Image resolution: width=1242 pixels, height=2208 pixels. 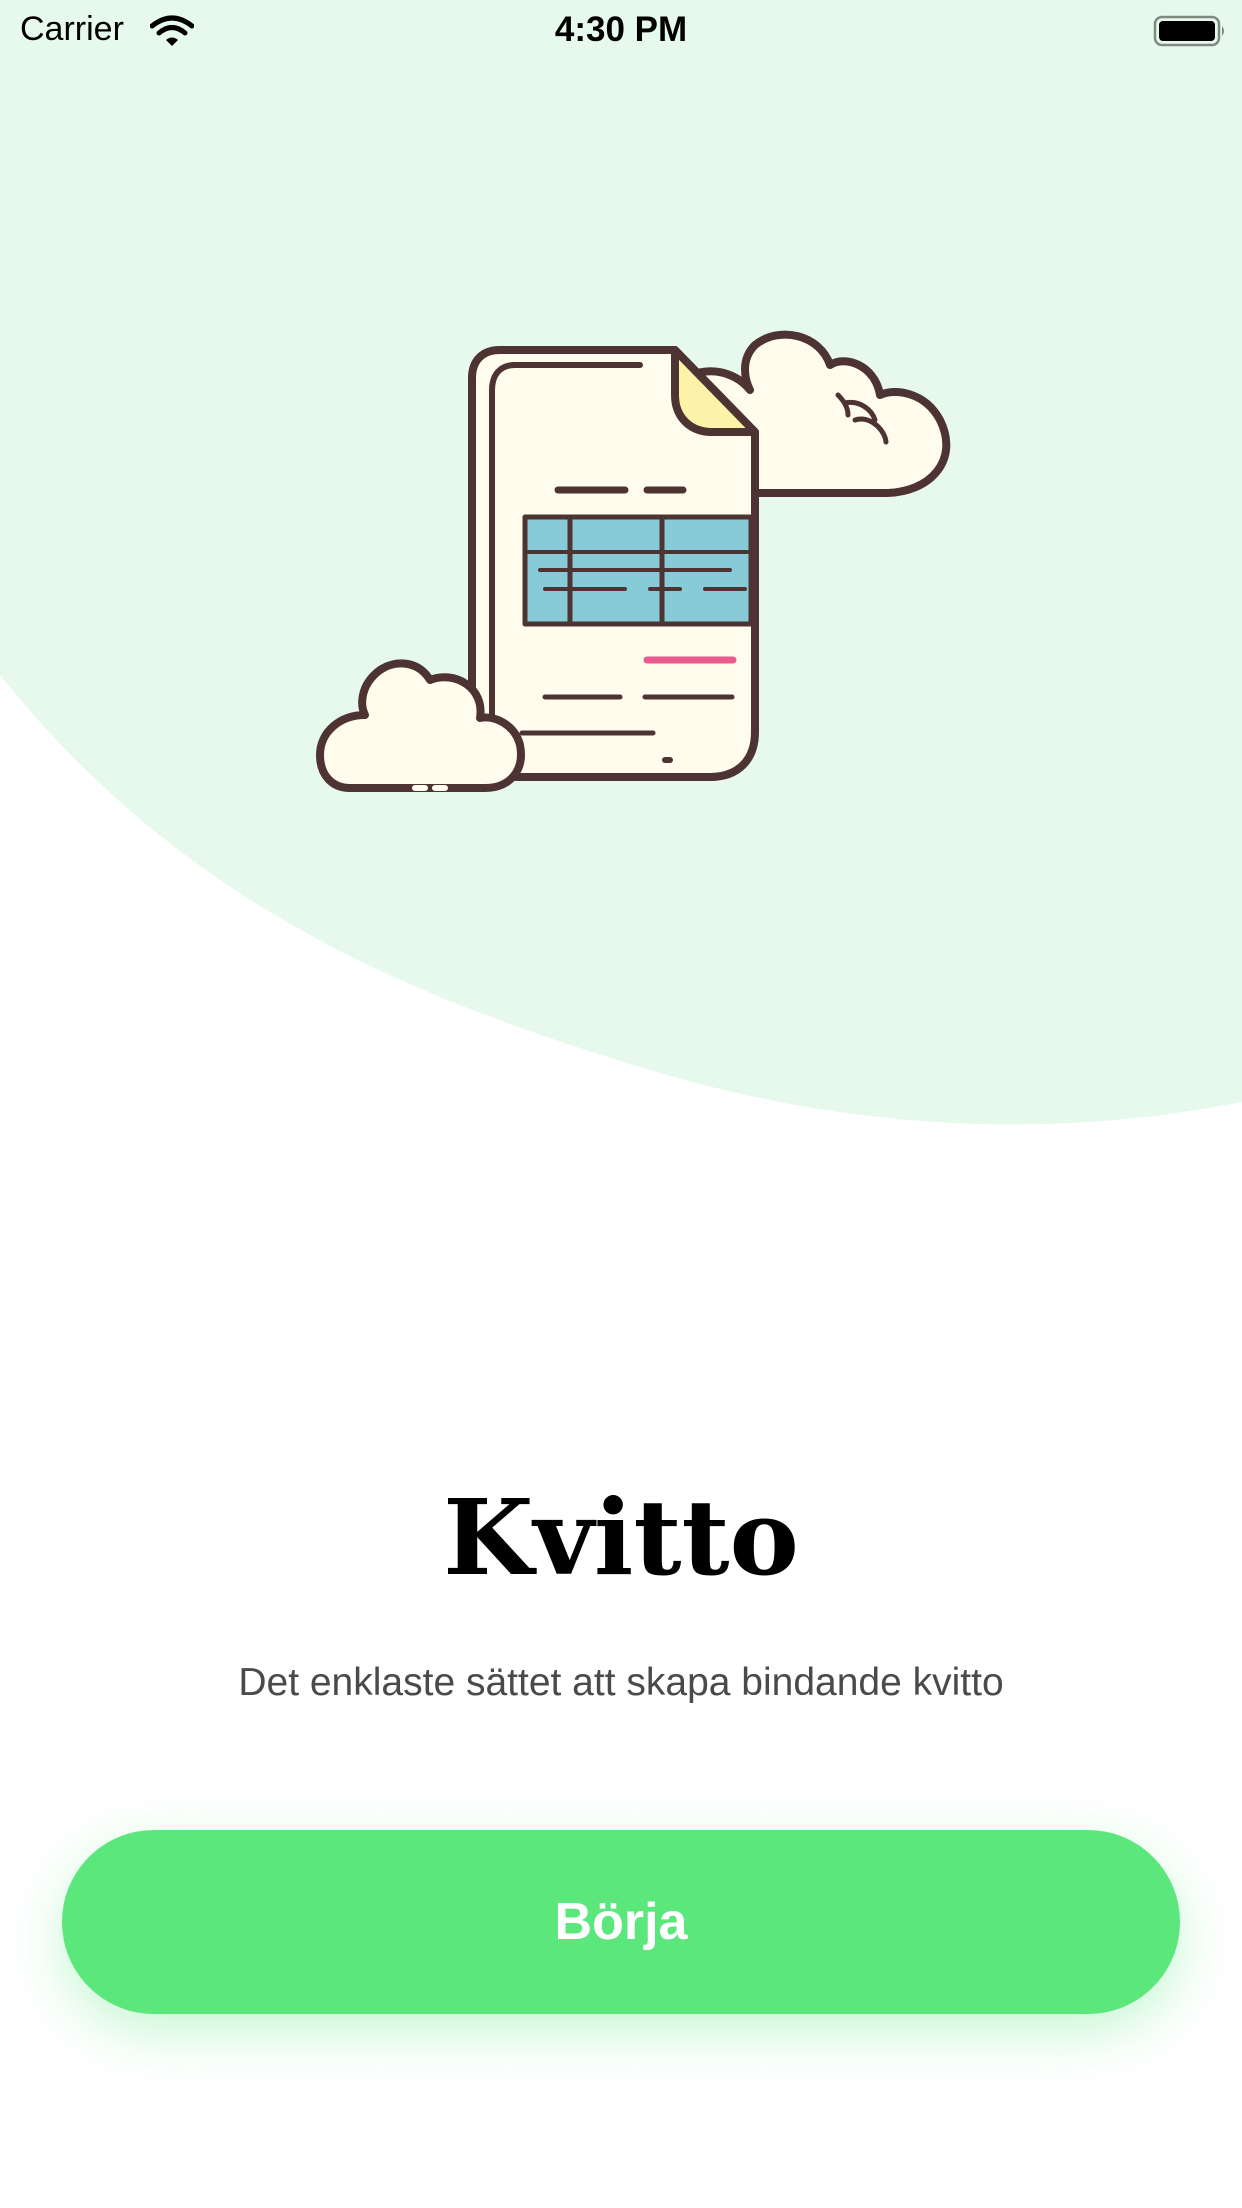 I want to click on app-title: Kvitto, so click(x=621, y=1537).